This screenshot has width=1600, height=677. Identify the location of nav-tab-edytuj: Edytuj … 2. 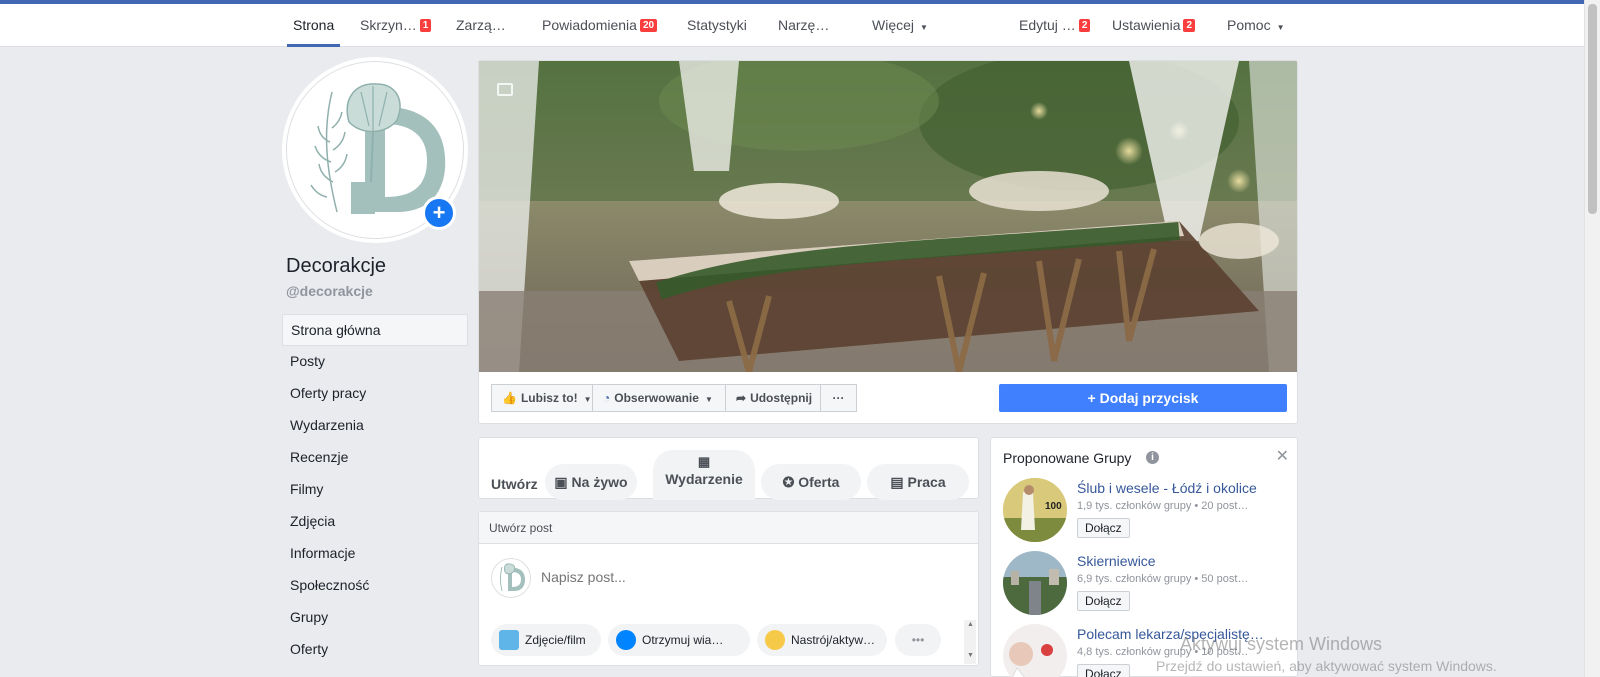
(1055, 25).